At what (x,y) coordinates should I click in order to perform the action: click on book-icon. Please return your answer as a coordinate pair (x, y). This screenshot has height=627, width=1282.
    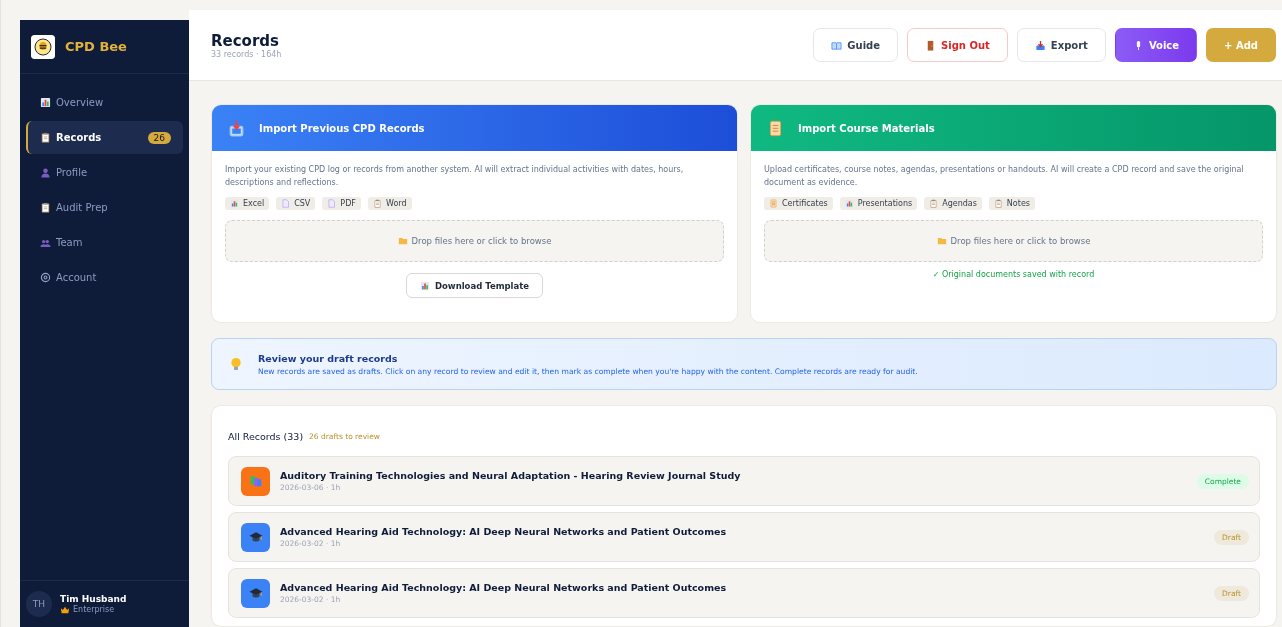
    Looking at the image, I should click on (837, 45).